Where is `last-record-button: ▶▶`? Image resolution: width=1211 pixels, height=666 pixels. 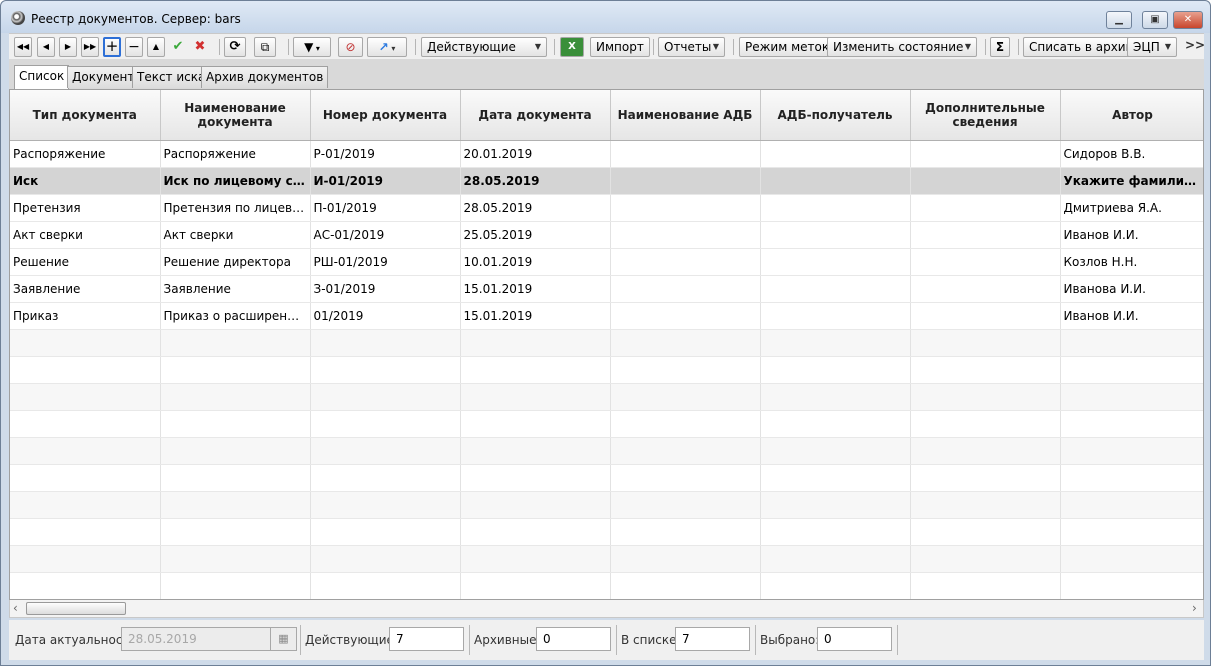
last-record-button: ▶▶ is located at coordinates (90, 47).